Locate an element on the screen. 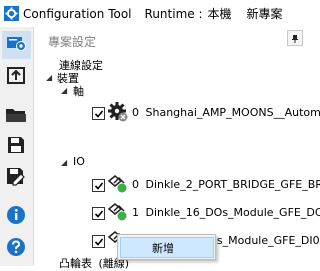 The image size is (320, 271). tree-item-io: IO is located at coordinates (79, 161).